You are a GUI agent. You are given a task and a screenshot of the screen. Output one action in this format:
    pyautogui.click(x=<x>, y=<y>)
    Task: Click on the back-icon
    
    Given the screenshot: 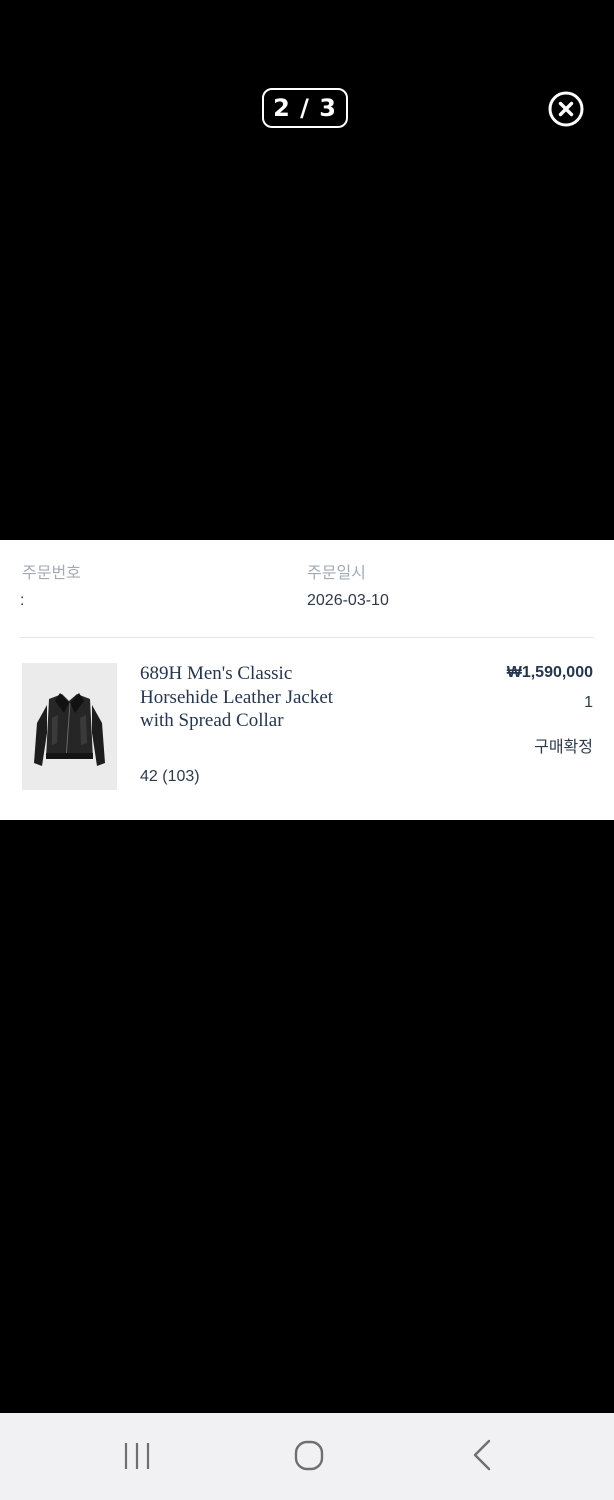 What is the action you would take?
    pyautogui.click(x=482, y=1455)
    